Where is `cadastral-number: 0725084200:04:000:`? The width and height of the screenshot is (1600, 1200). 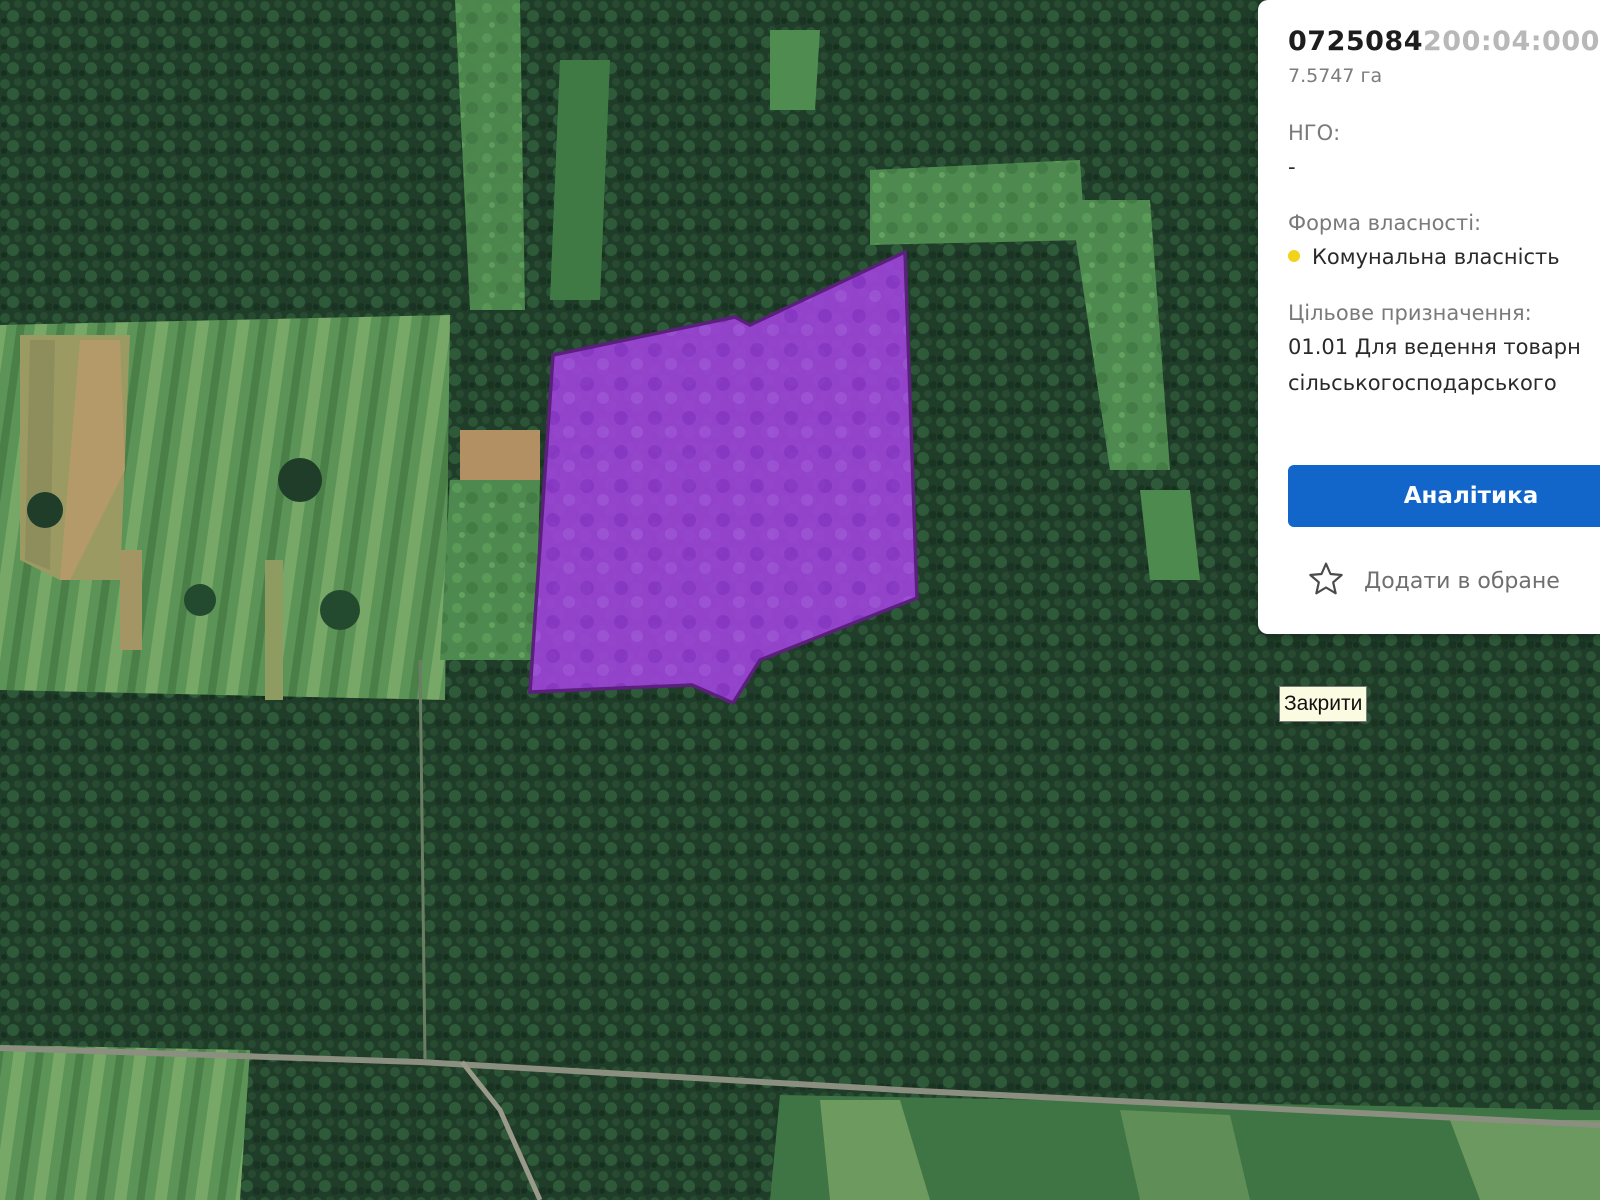 cadastral-number: 0725084200:04:000: is located at coordinates (1444, 42).